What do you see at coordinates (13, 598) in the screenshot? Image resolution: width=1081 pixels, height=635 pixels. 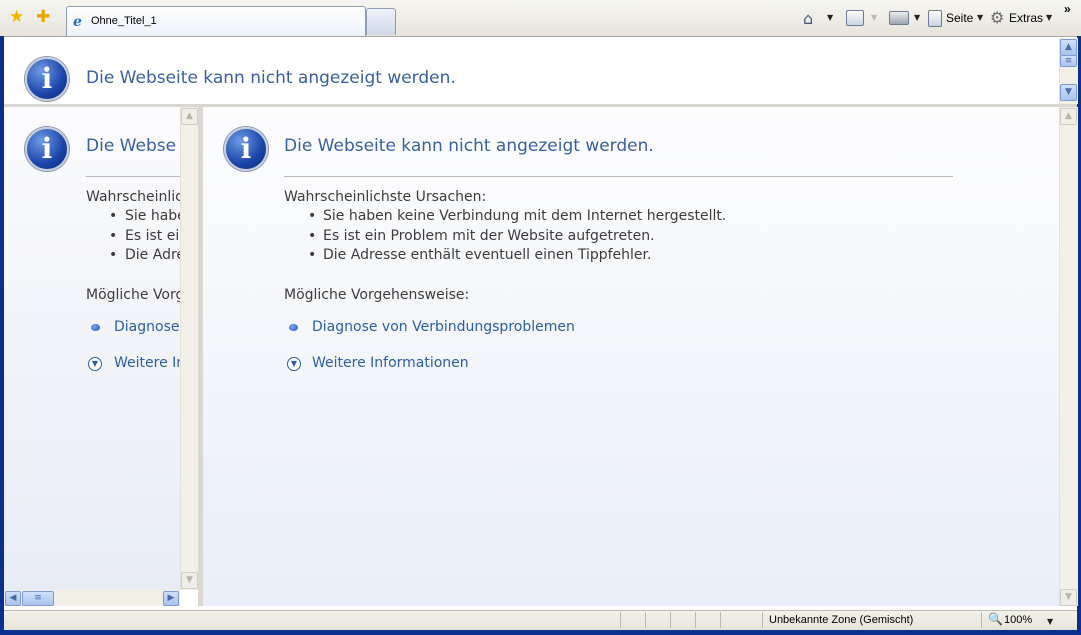 I see `left-scroll-left-button: ◀` at bounding box center [13, 598].